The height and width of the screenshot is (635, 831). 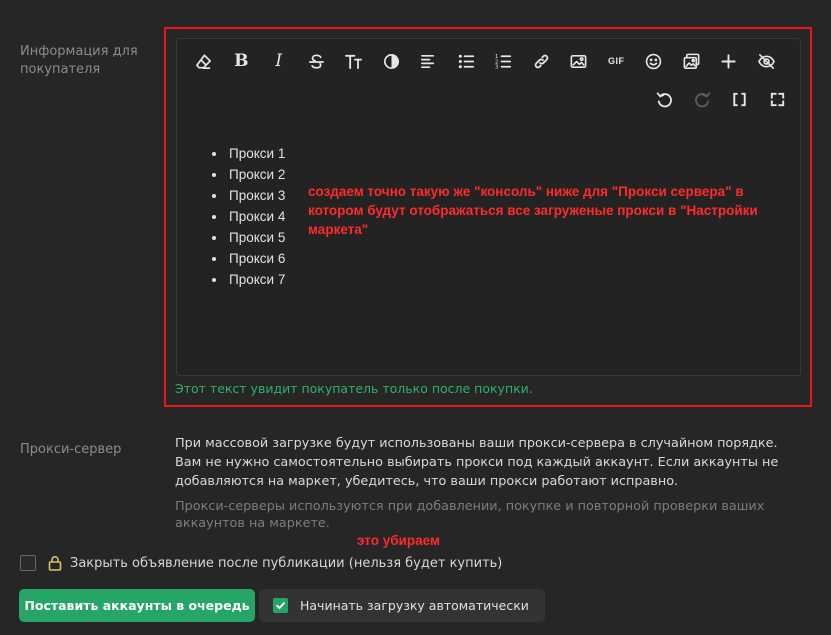 What do you see at coordinates (414, 605) in the screenshot?
I see `auto-upload-label: Начинать загрузку автоматически` at bounding box center [414, 605].